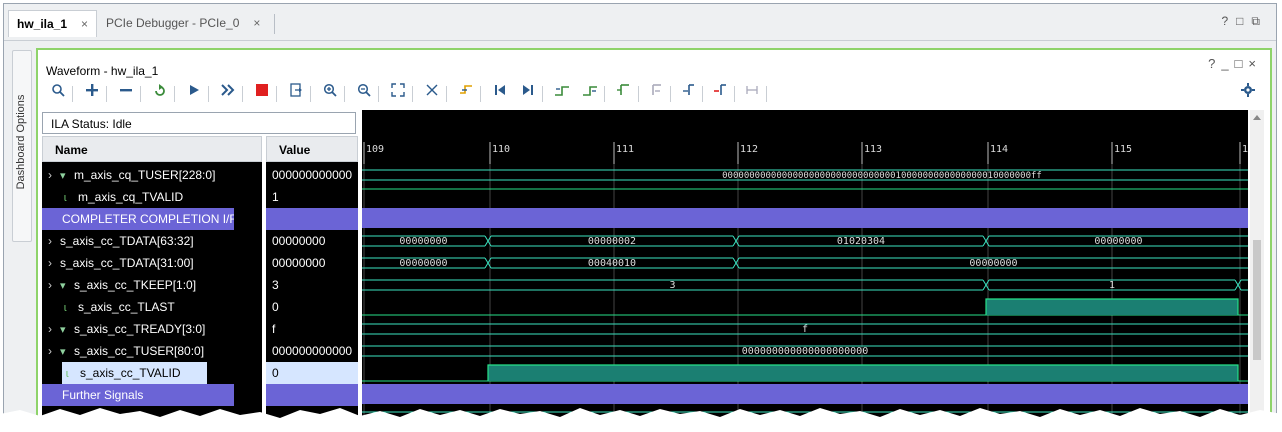 This screenshot has height=432, width=1282. What do you see at coordinates (590, 93) in the screenshot?
I see `previous-marker-icon` at bounding box center [590, 93].